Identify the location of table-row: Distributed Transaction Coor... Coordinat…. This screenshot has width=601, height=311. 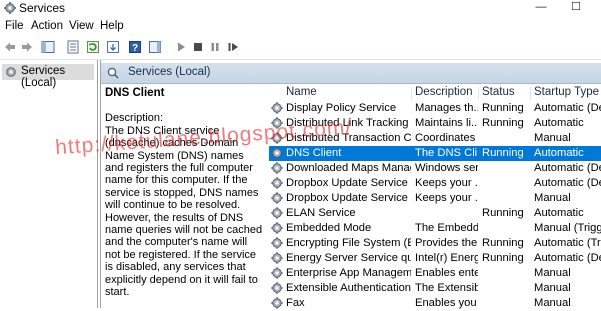
(435, 138).